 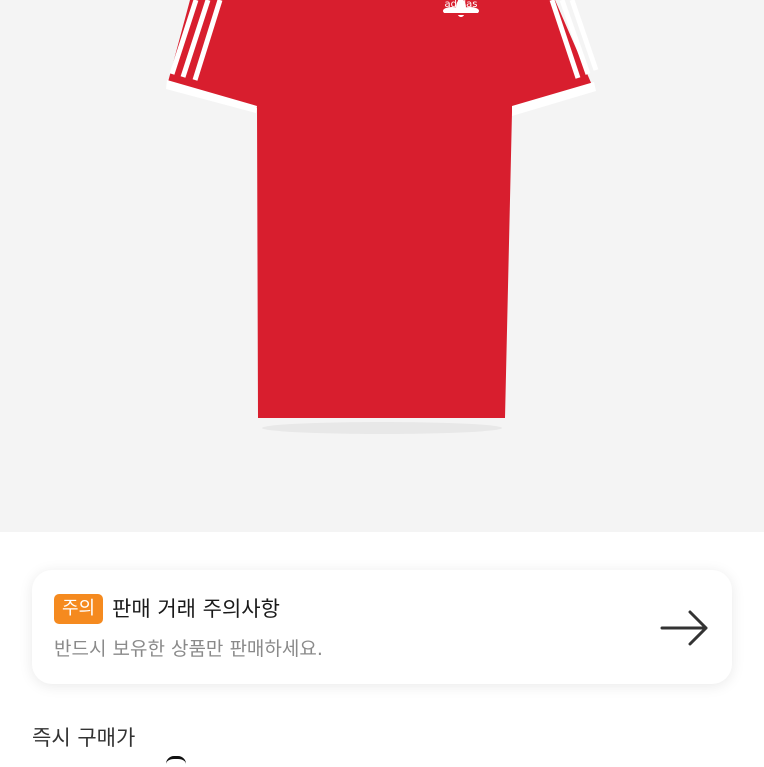 I want to click on caution-badge: 주의, so click(x=79, y=609).